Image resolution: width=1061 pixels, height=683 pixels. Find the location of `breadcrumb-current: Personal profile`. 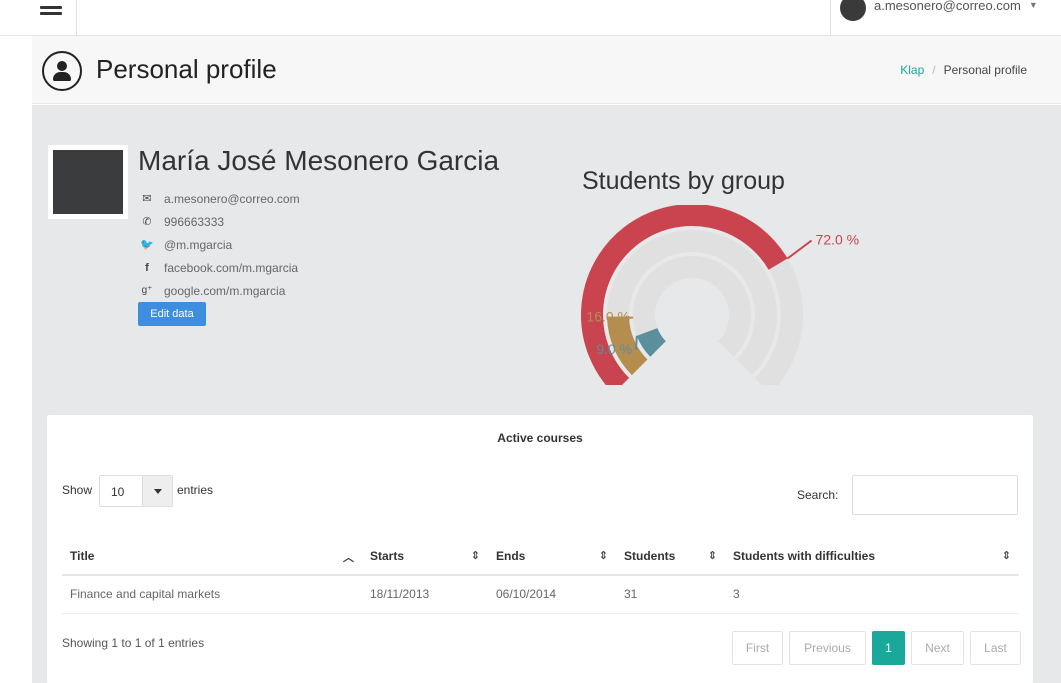

breadcrumb-current: Personal profile is located at coordinates (985, 70).